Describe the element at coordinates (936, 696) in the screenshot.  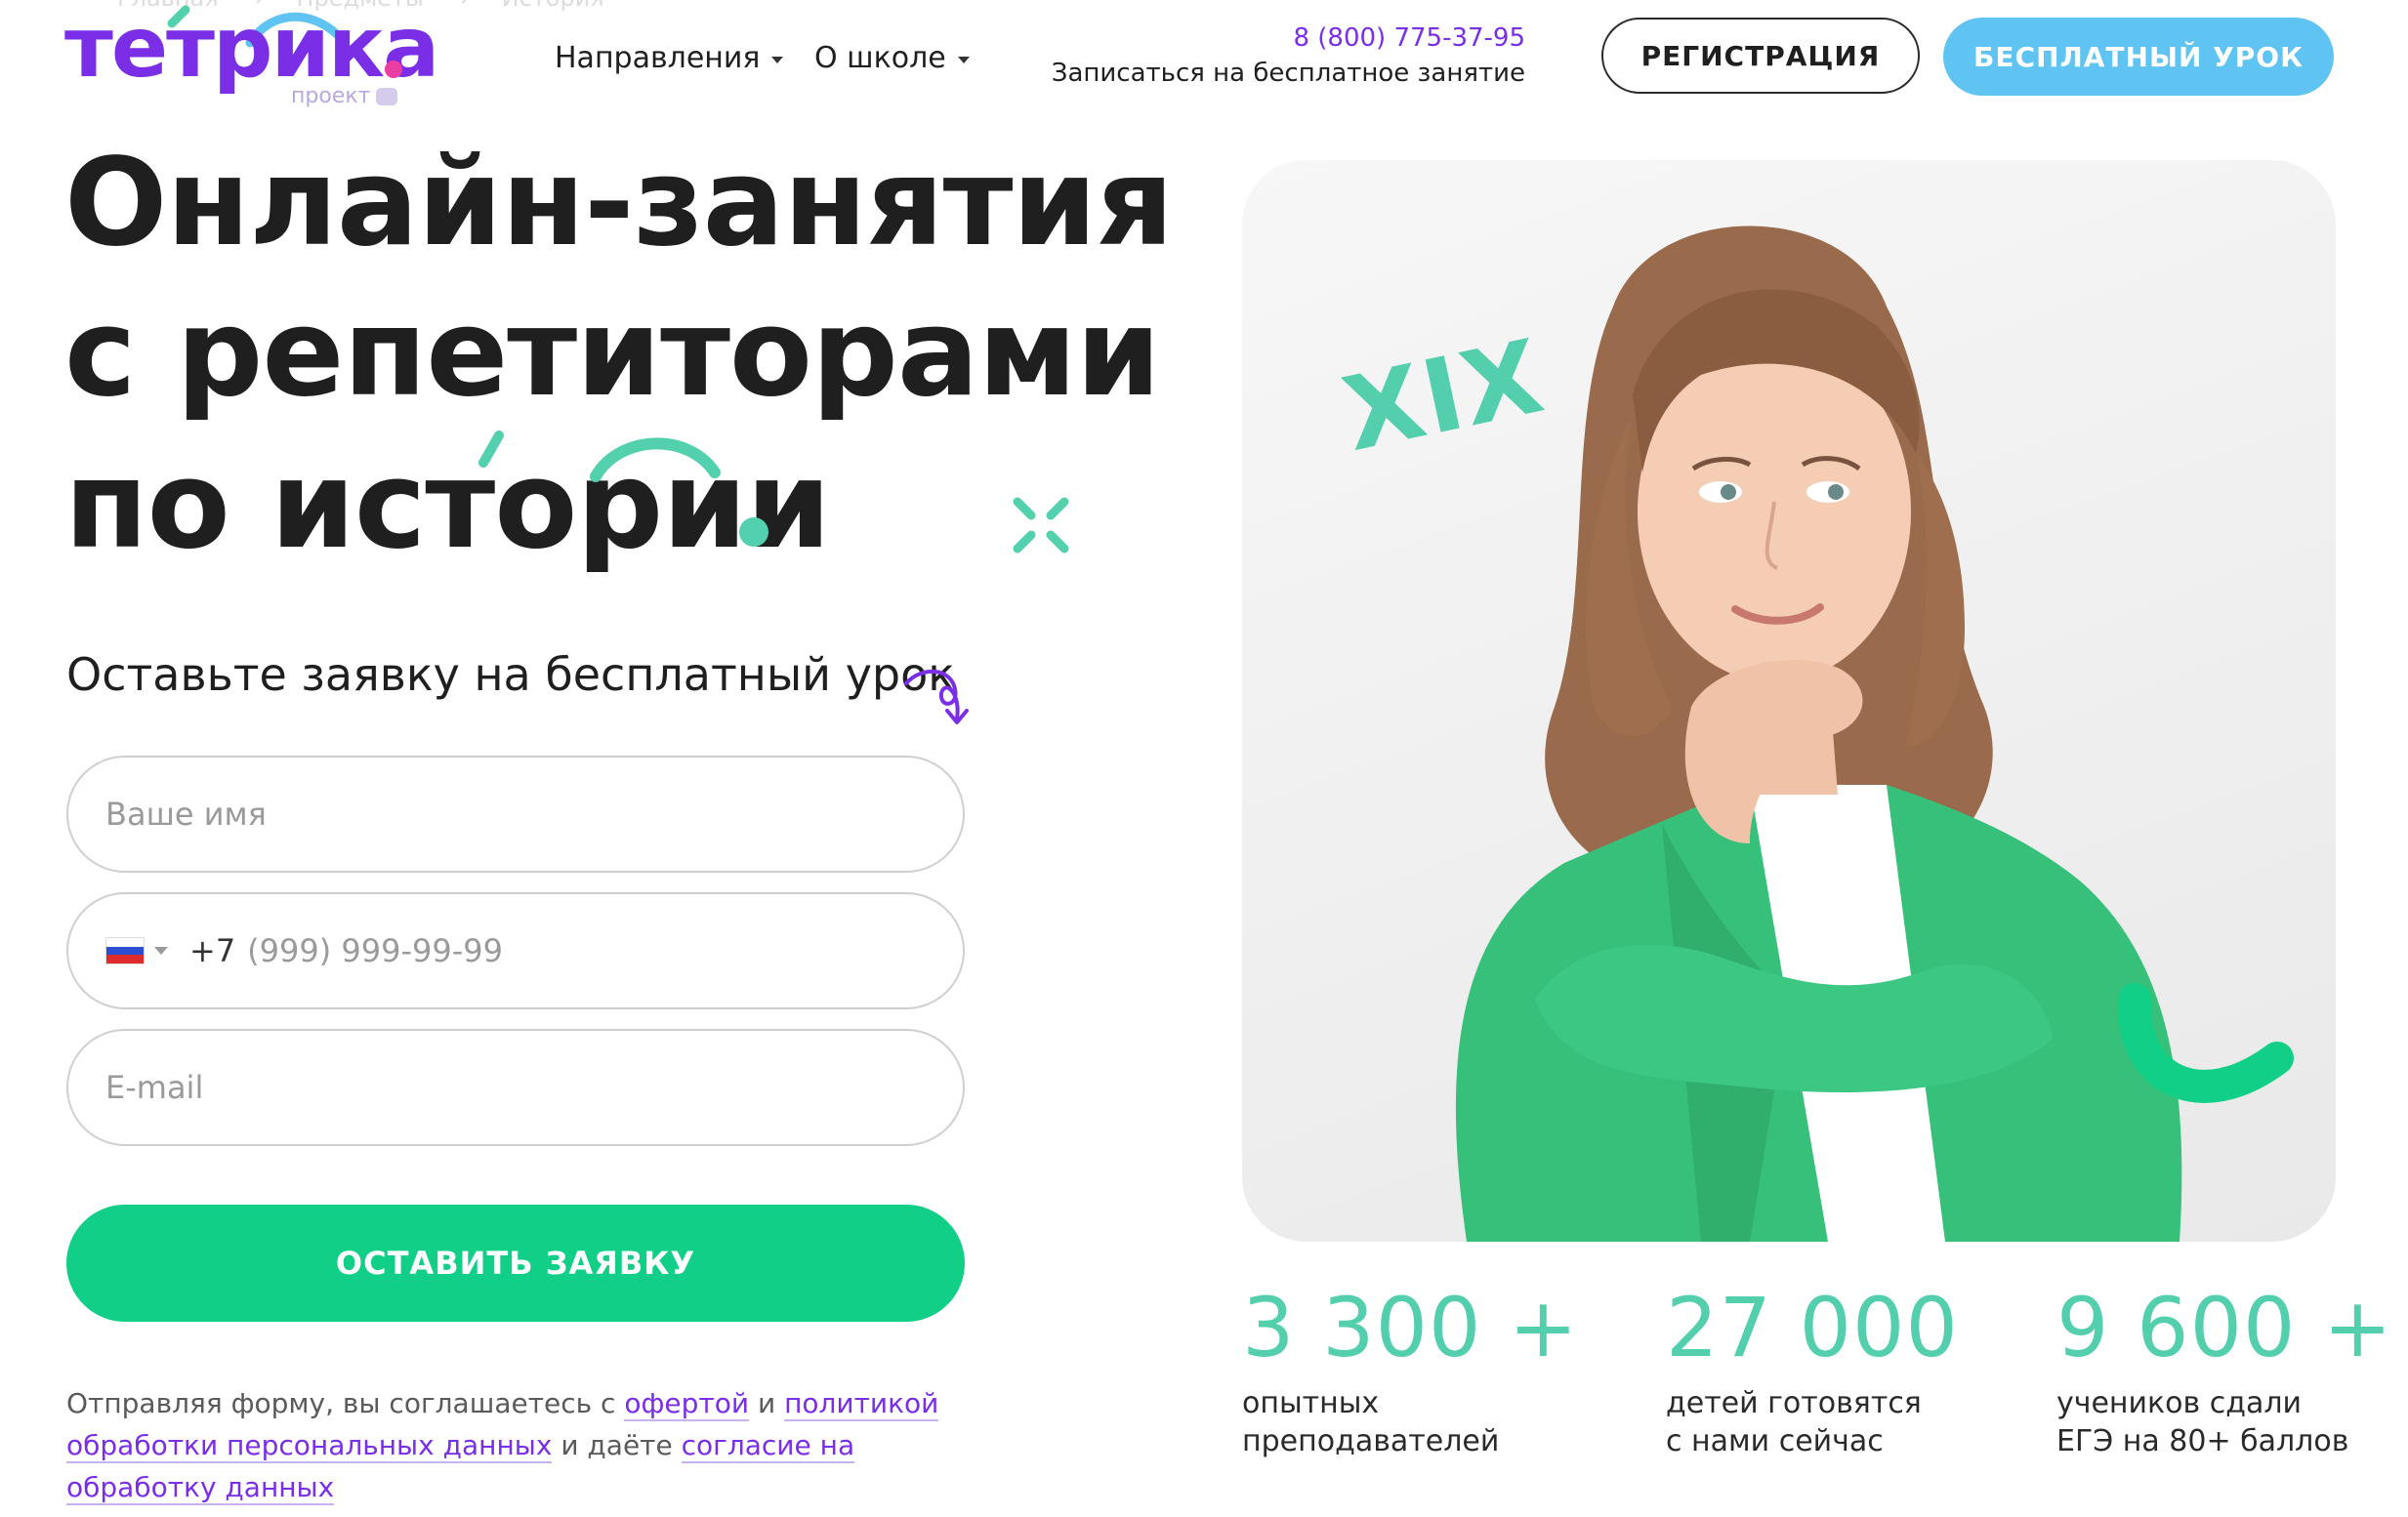
I see `curly-arrow-icon` at that location.